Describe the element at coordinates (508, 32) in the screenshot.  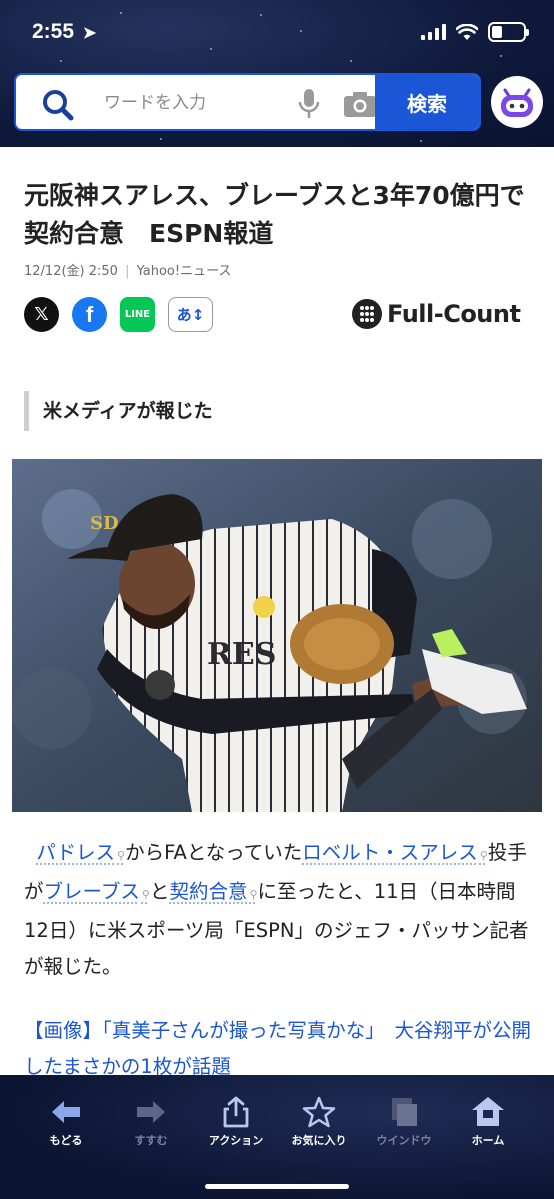
I see `battery-icon` at that location.